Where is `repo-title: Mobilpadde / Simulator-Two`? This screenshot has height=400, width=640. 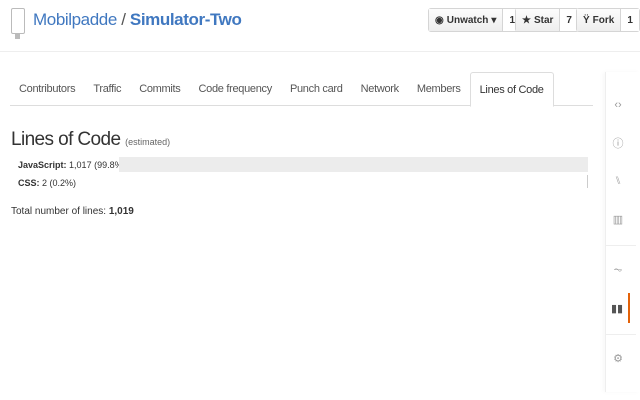
repo-title: Mobilpadde / Simulator-Two is located at coordinates (137, 20).